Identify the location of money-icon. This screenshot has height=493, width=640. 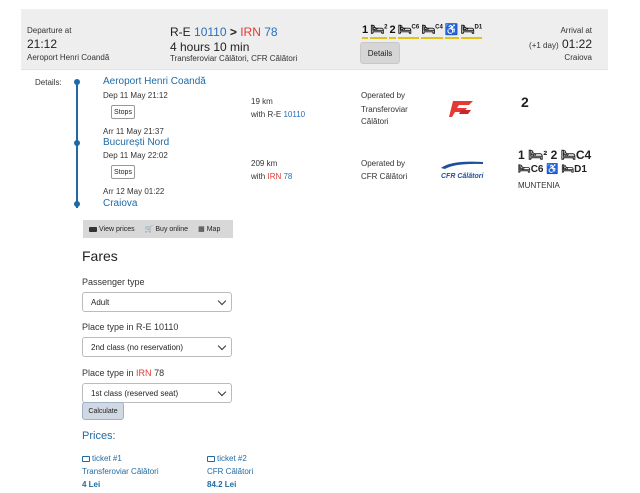
(93, 229).